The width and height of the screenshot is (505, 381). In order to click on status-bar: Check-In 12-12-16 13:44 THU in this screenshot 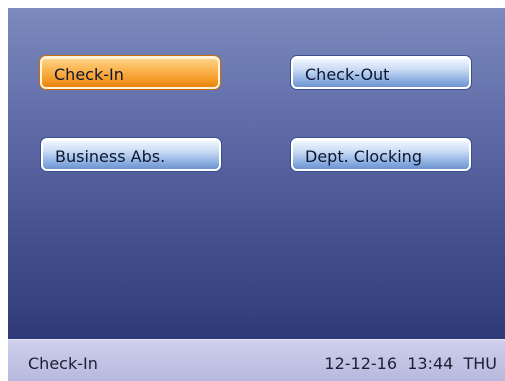, I will do `click(256, 360)`.